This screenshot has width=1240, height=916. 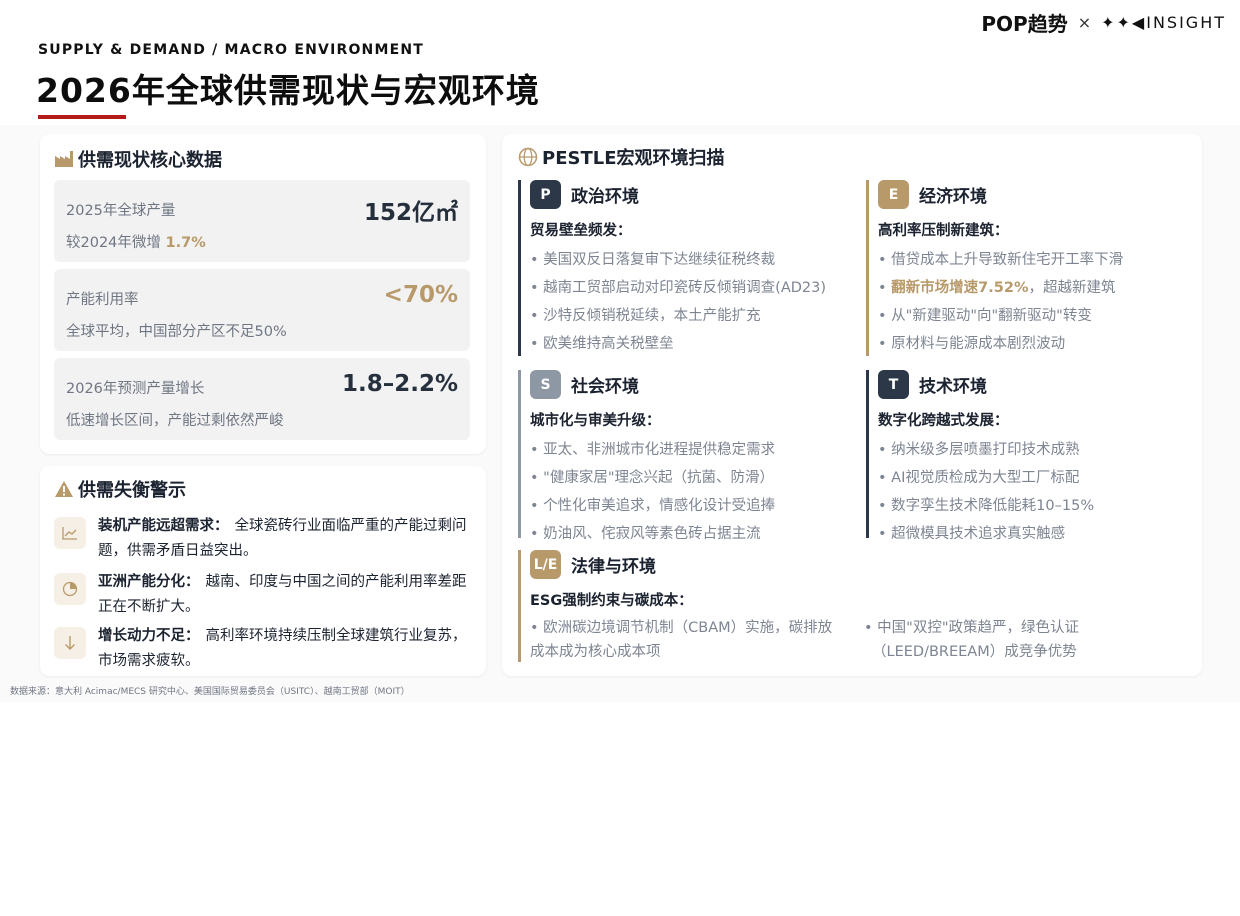 I want to click on list-item: • 奶油风、侘寂风等素色砖占据主流, so click(x=645, y=534).